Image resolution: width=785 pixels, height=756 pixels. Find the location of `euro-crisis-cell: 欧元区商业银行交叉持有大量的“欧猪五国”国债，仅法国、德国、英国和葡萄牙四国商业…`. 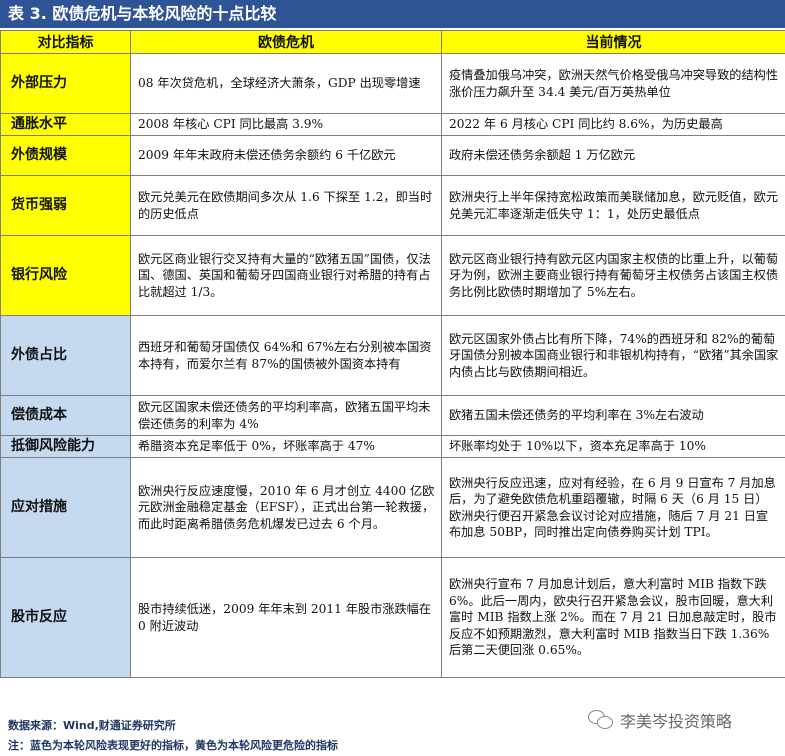

euro-crisis-cell: 欧元区商业银行交叉持有大量的“欧猪五国”国债，仅法国、德国、英国和葡萄牙四国商业… is located at coordinates (286, 275).